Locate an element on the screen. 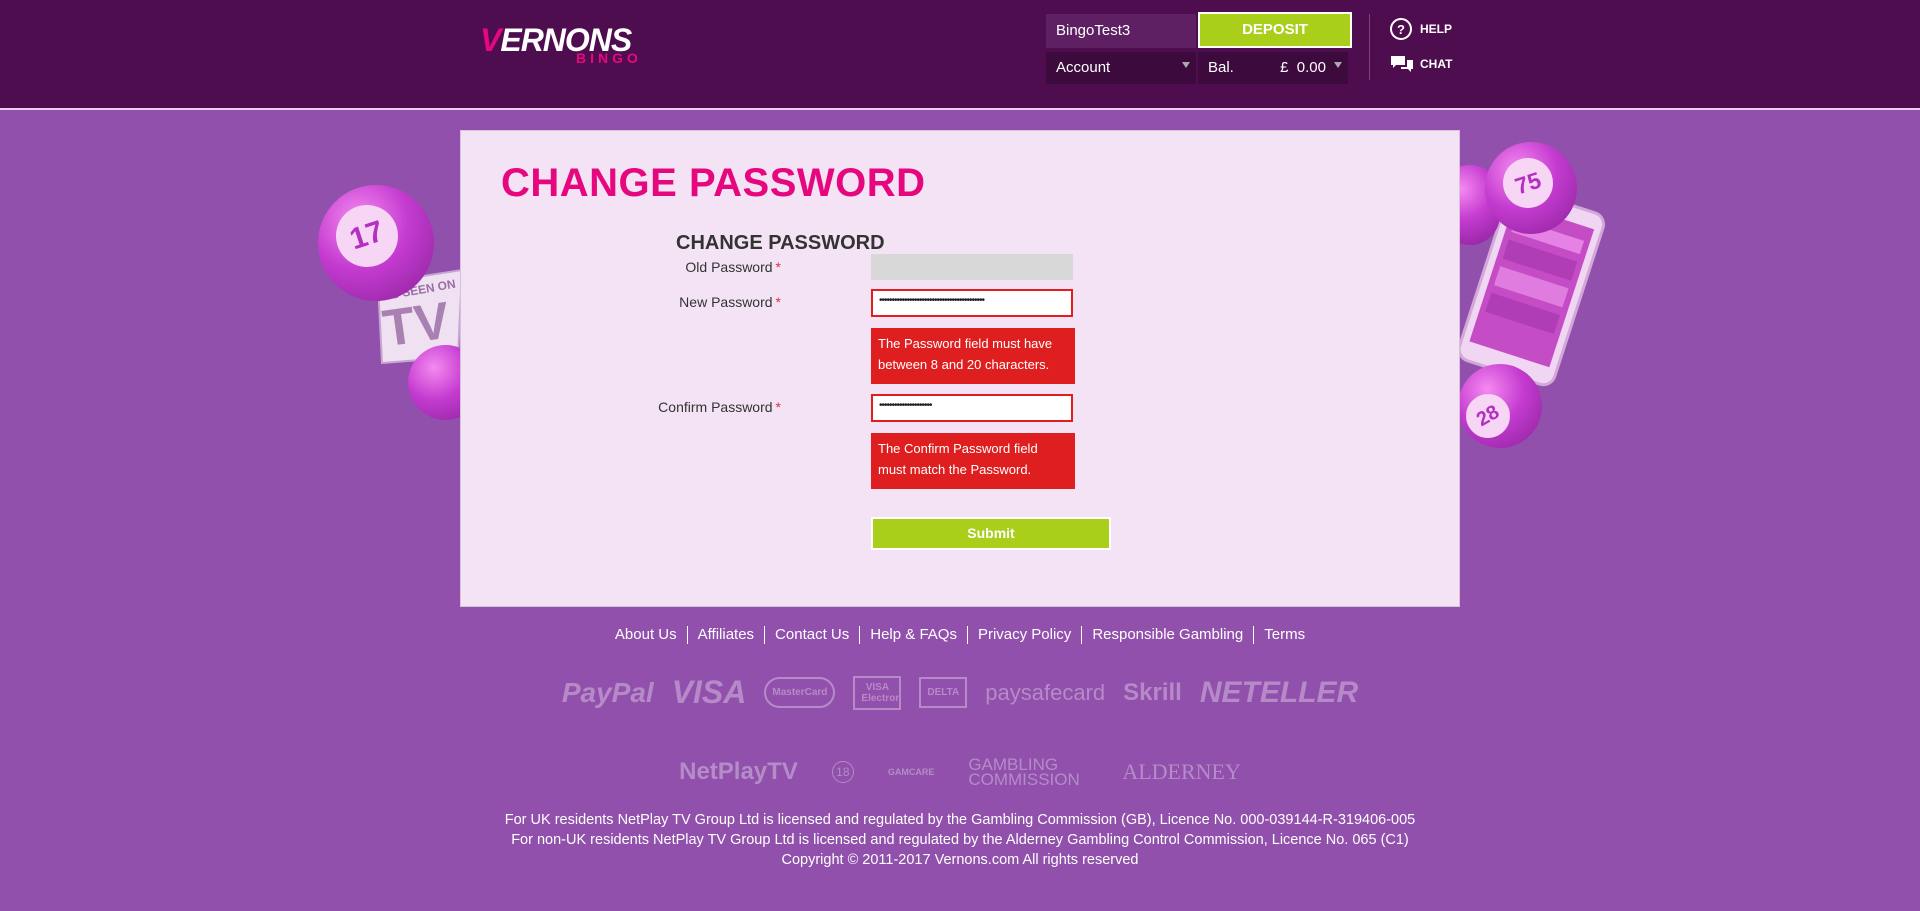 This screenshot has height=911, width=1920. mastercard-logo: MasterCard is located at coordinates (800, 692).